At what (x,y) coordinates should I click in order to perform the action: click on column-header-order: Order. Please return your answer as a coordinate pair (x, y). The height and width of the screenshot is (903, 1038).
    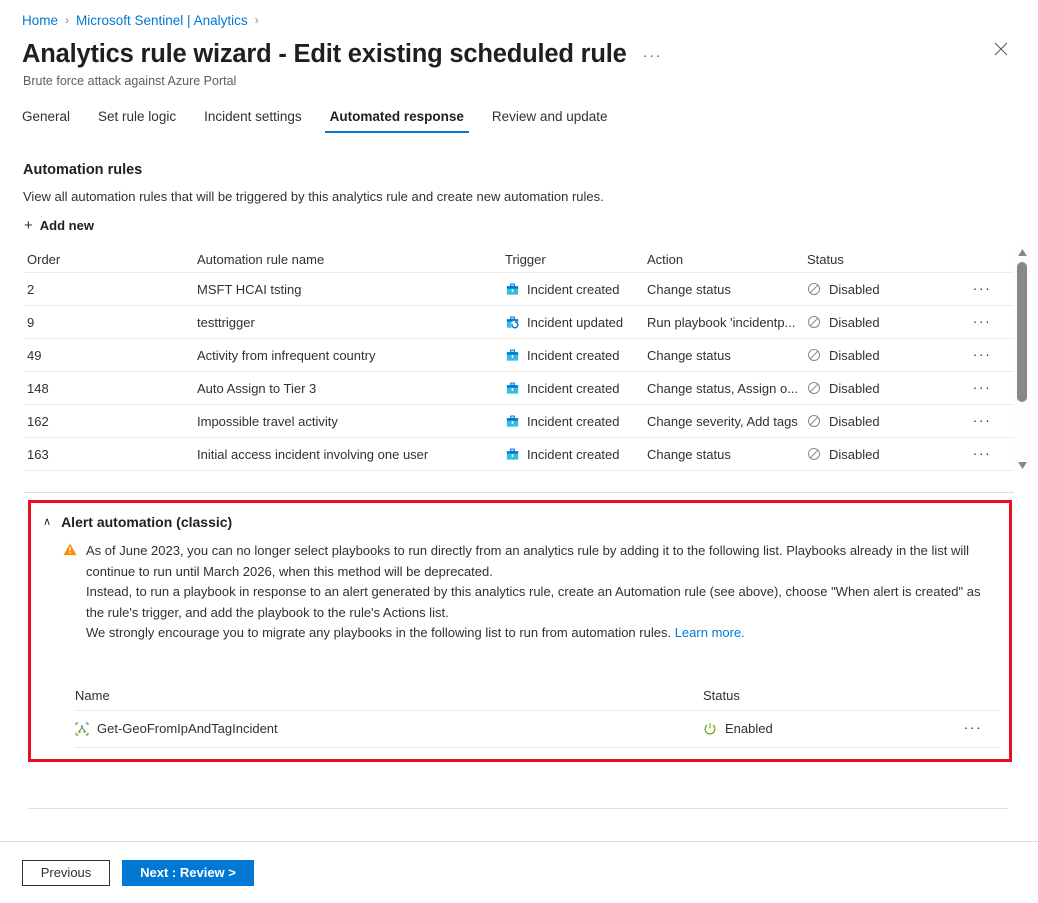
    Looking at the image, I should click on (110, 259).